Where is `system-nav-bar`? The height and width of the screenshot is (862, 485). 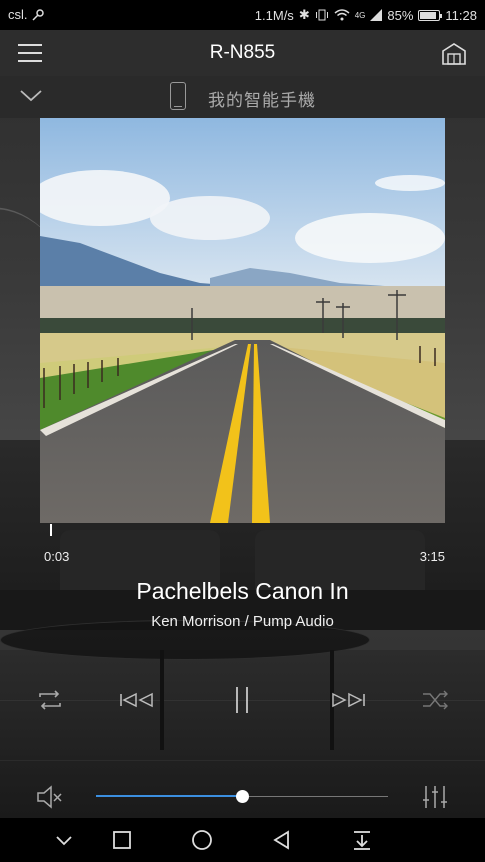 system-nav-bar is located at coordinates (242, 840).